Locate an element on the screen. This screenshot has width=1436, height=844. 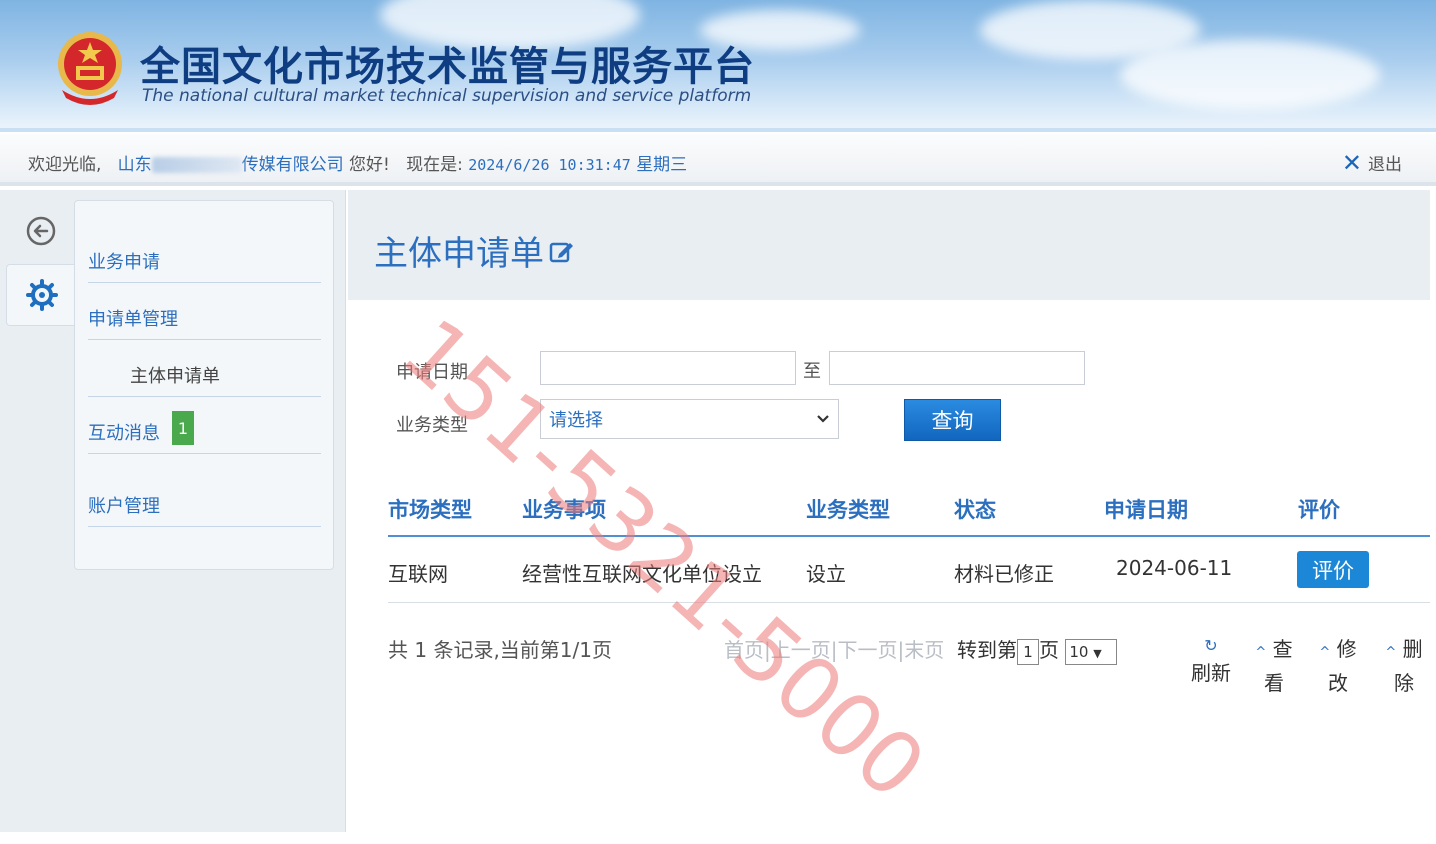
settings-tab is located at coordinates (41, 295).